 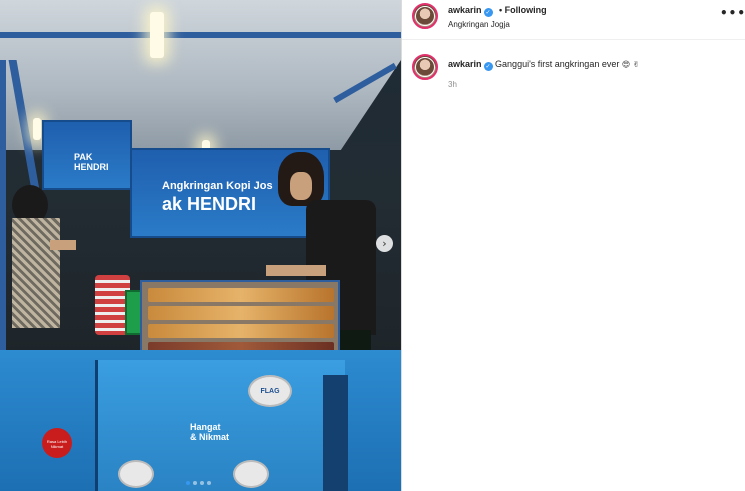 What do you see at coordinates (87, 155) in the screenshot?
I see `photo-banner-left: PAK HENDRI` at bounding box center [87, 155].